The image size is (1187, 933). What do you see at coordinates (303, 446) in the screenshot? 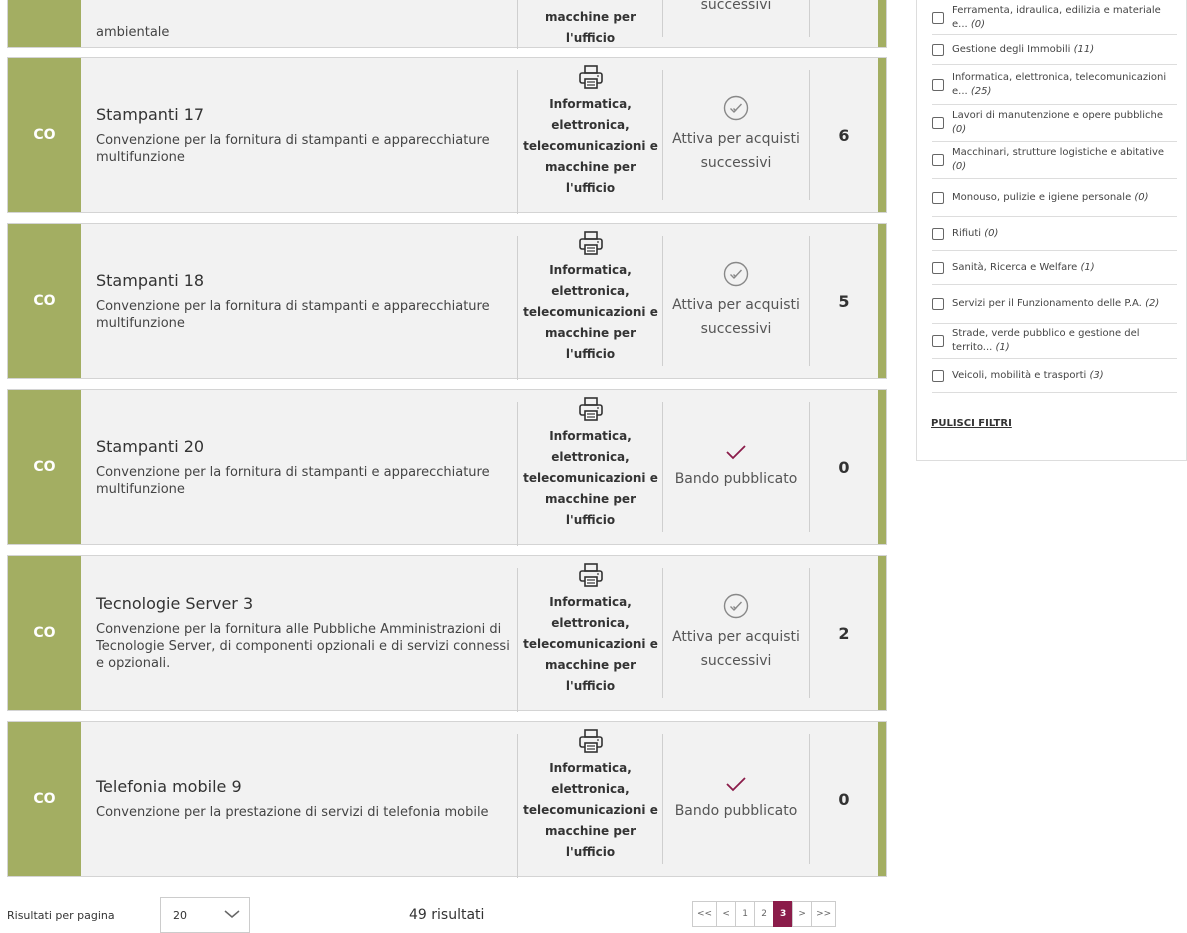
I see `item-title: Stampanti 20` at bounding box center [303, 446].